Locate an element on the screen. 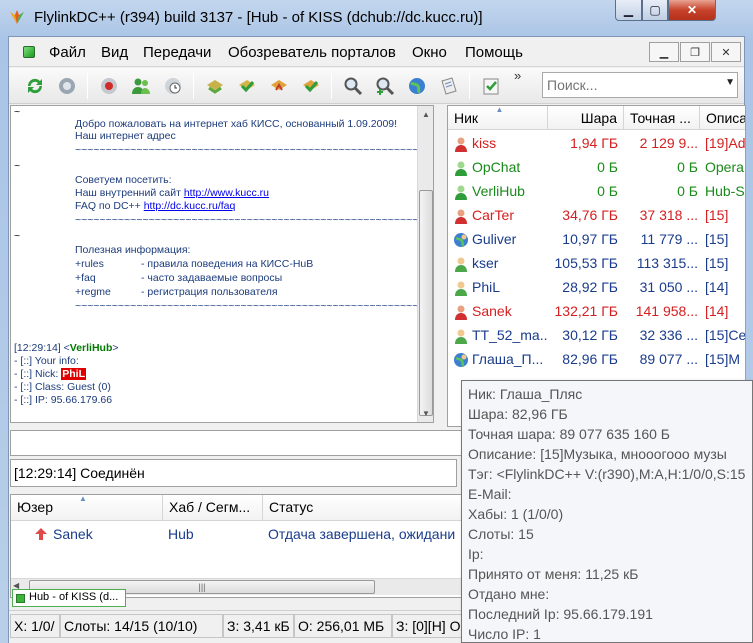 This screenshot has width=753, height=643. user-row: VerliHub 0 Б 0 Б Hub-S is located at coordinates (596, 192).